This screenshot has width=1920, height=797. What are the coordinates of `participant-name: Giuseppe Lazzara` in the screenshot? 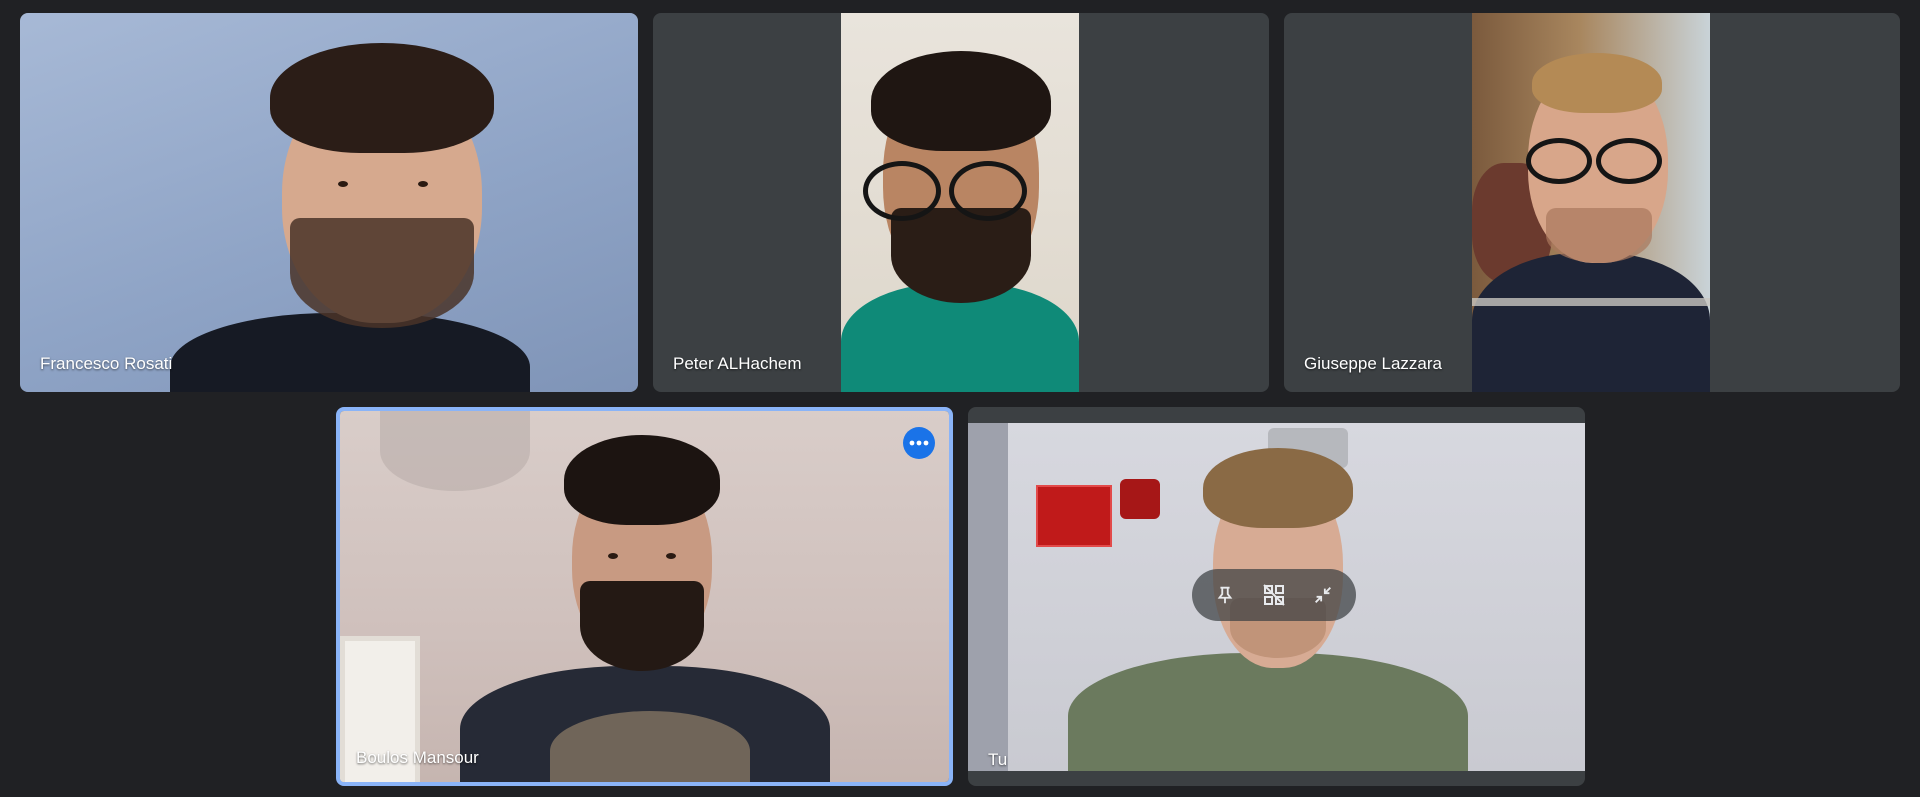 It's located at (1373, 363).